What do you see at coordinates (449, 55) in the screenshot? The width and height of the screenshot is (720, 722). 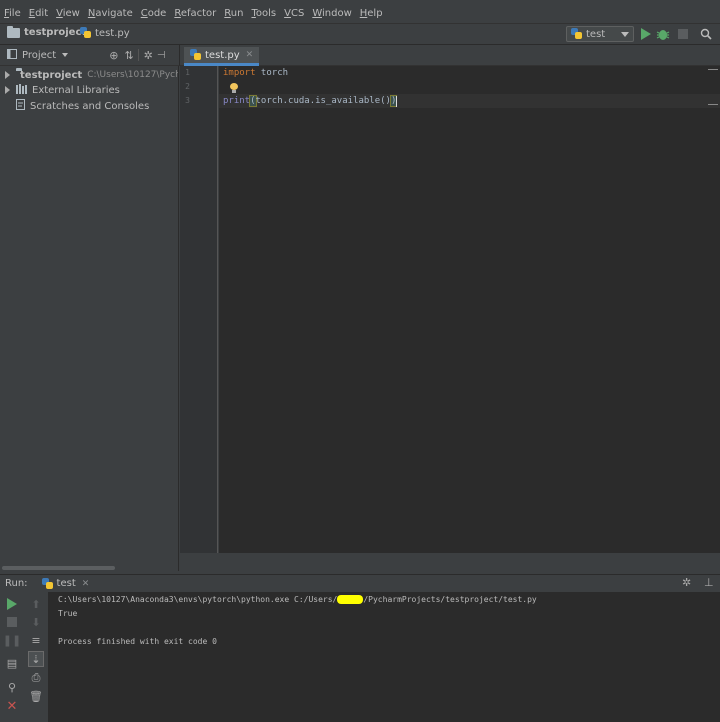 I see `editor-tab-bar: test.py ✕` at bounding box center [449, 55].